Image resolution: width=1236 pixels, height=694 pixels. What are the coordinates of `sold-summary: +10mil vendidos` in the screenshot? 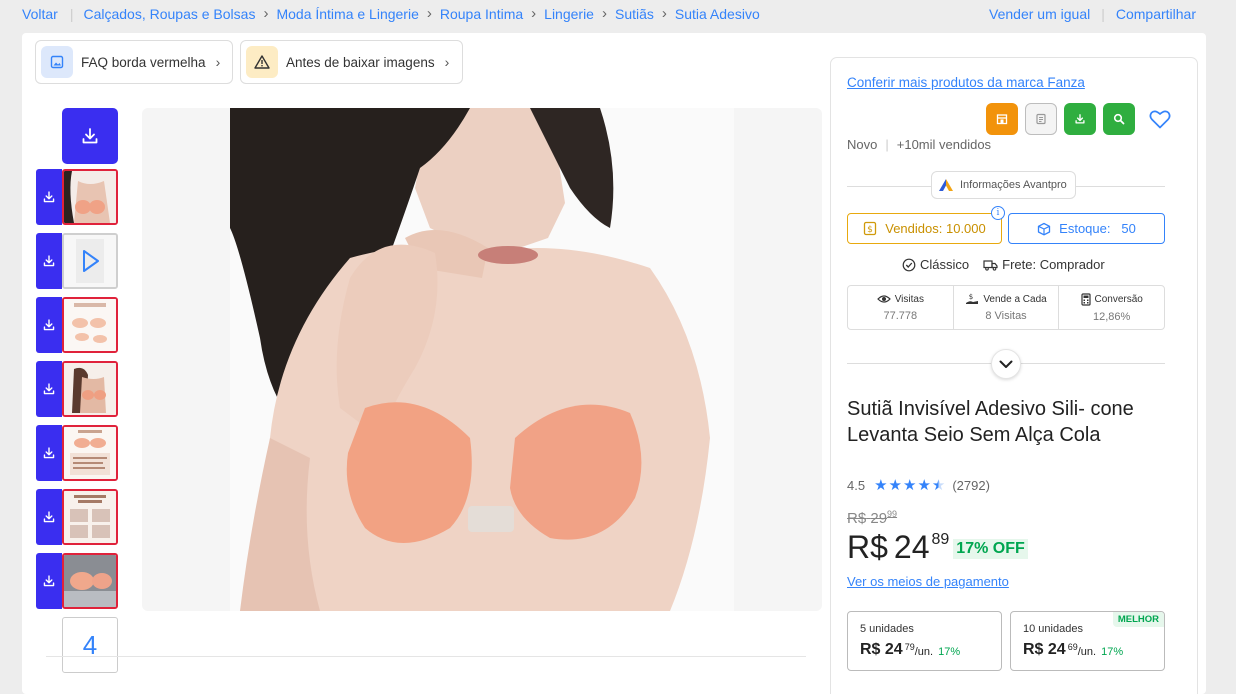 It's located at (944, 144).